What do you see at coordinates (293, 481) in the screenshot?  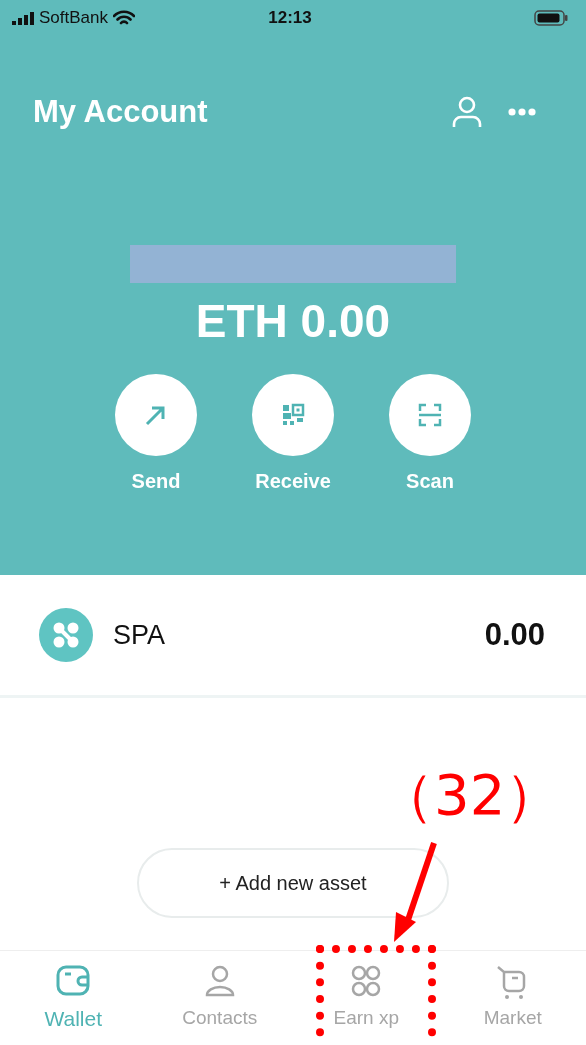 I see `action-label: Receive` at bounding box center [293, 481].